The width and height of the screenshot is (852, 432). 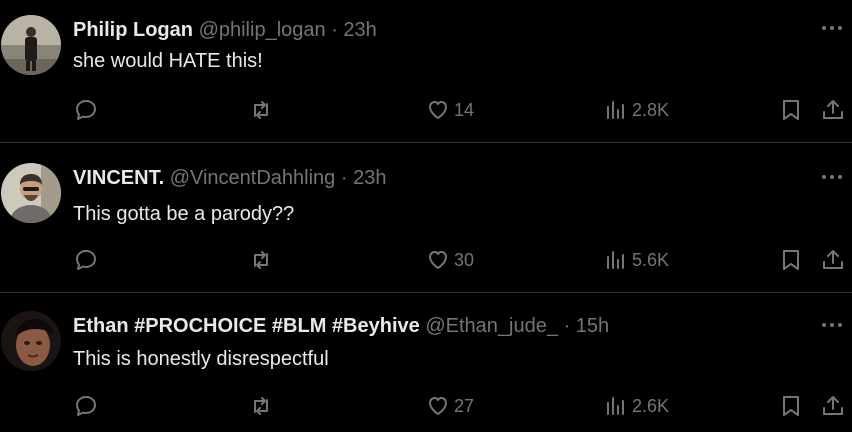 What do you see at coordinates (651, 405) in the screenshot?
I see `views-count: 2.6K` at bounding box center [651, 405].